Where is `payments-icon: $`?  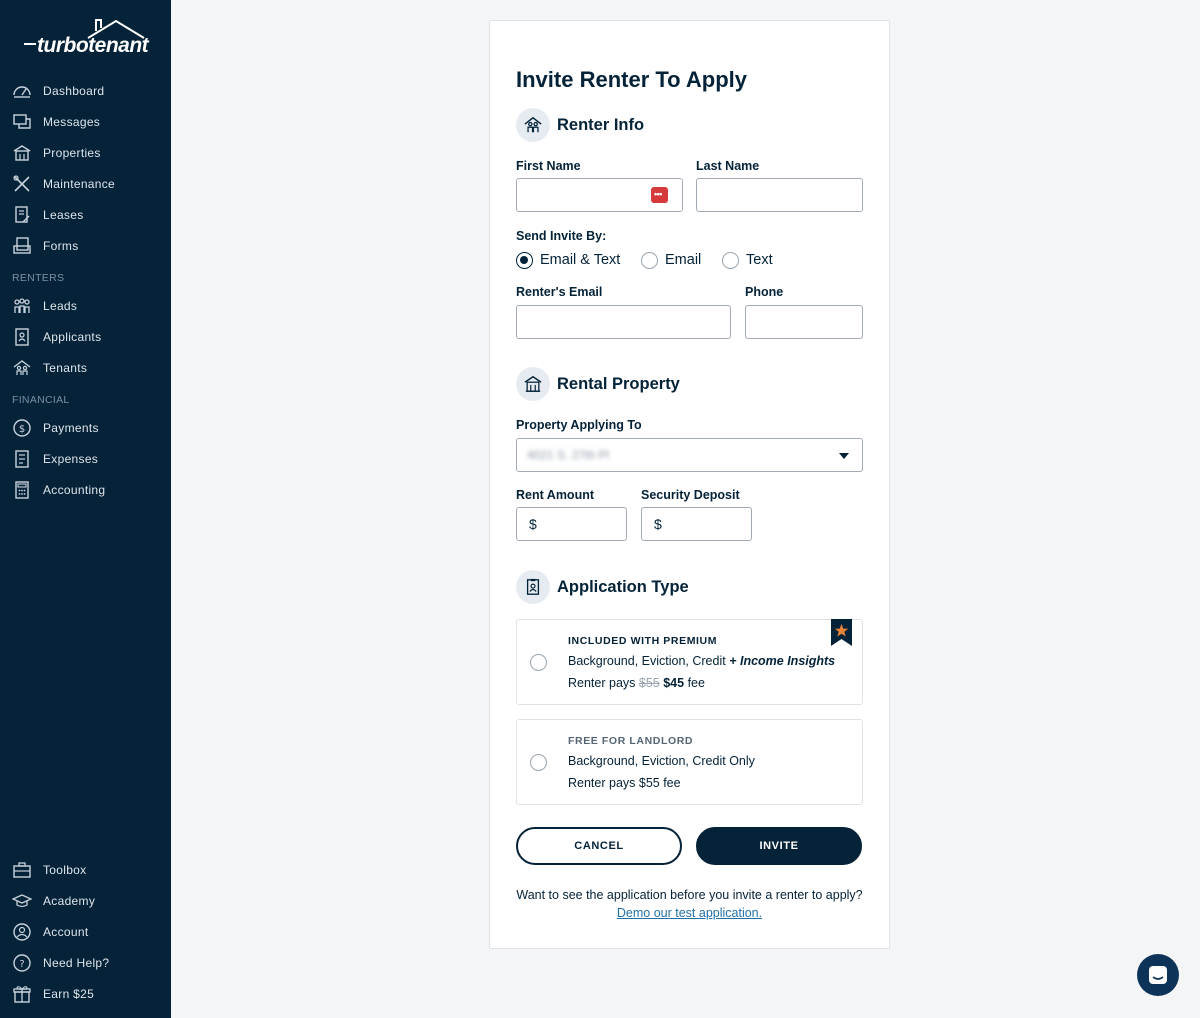 payments-icon: $ is located at coordinates (22, 428).